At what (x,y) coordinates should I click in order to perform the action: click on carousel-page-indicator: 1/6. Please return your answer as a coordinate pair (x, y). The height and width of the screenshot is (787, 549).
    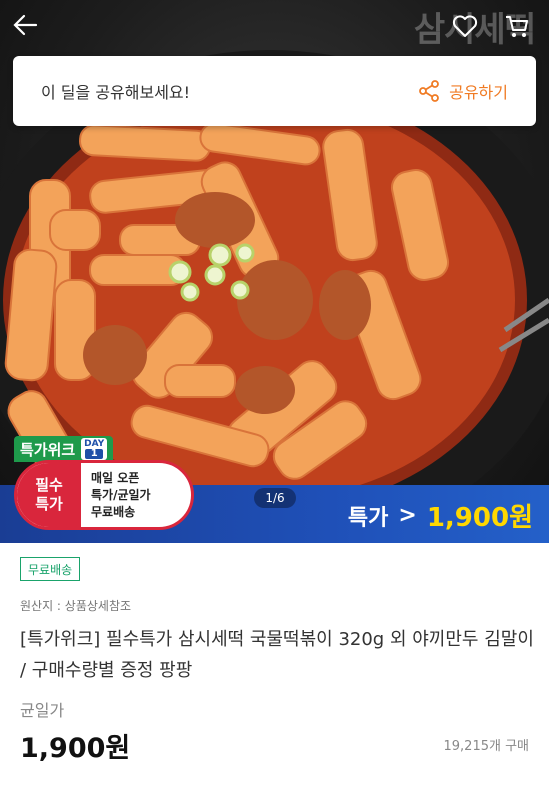
    Looking at the image, I should click on (275, 498).